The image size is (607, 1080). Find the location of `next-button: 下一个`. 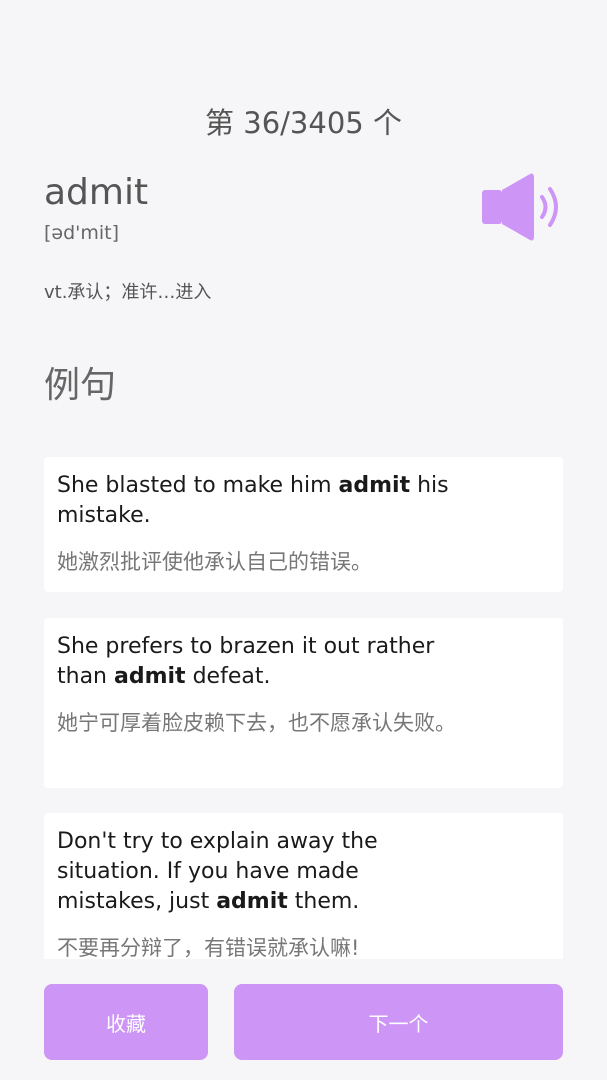

next-button: 下一个 is located at coordinates (398, 1022).